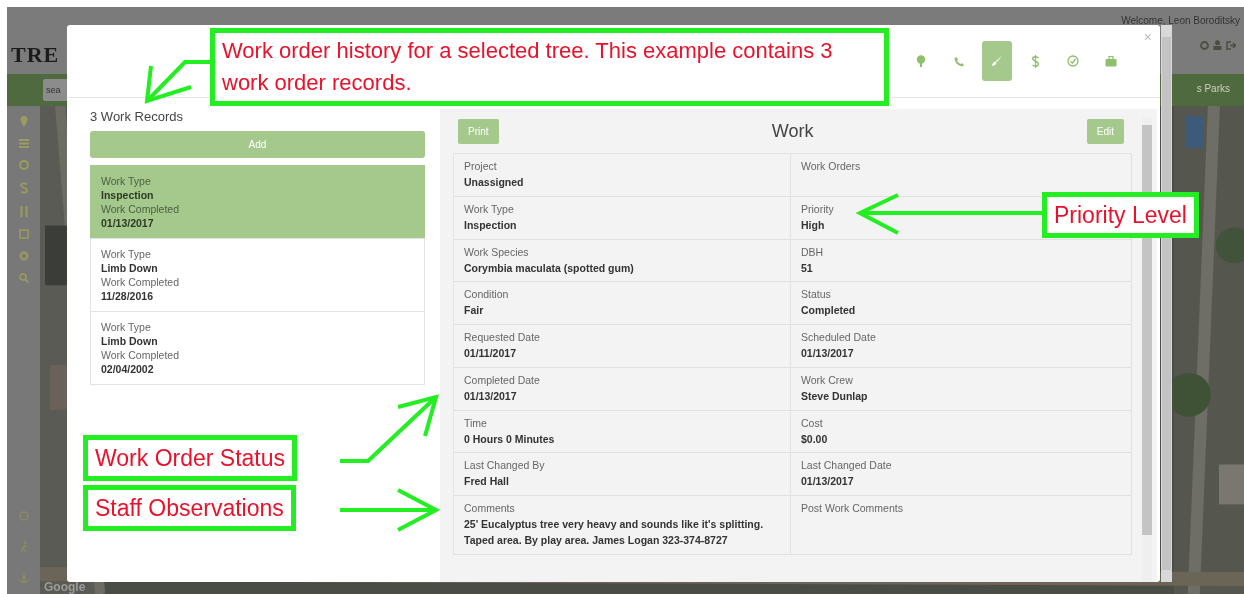  Describe the element at coordinates (812, 422) in the screenshot. I see `field-label: Cost` at that location.